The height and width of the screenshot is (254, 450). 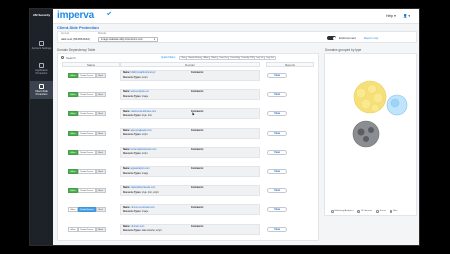 What do you see at coordinates (71, 58) in the screenshot?
I see `search-input: Search` at bounding box center [71, 58].